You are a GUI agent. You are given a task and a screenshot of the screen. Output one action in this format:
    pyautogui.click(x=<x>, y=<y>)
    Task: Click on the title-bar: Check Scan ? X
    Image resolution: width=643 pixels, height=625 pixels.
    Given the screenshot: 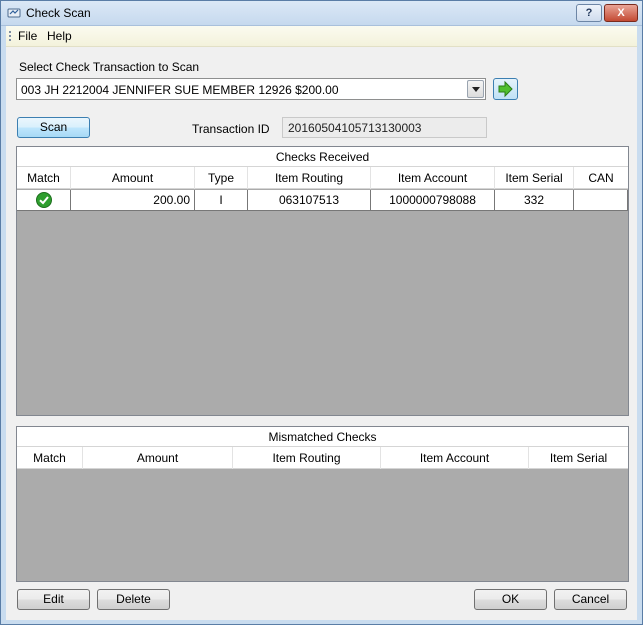 What is the action you would take?
    pyautogui.click(x=321, y=13)
    